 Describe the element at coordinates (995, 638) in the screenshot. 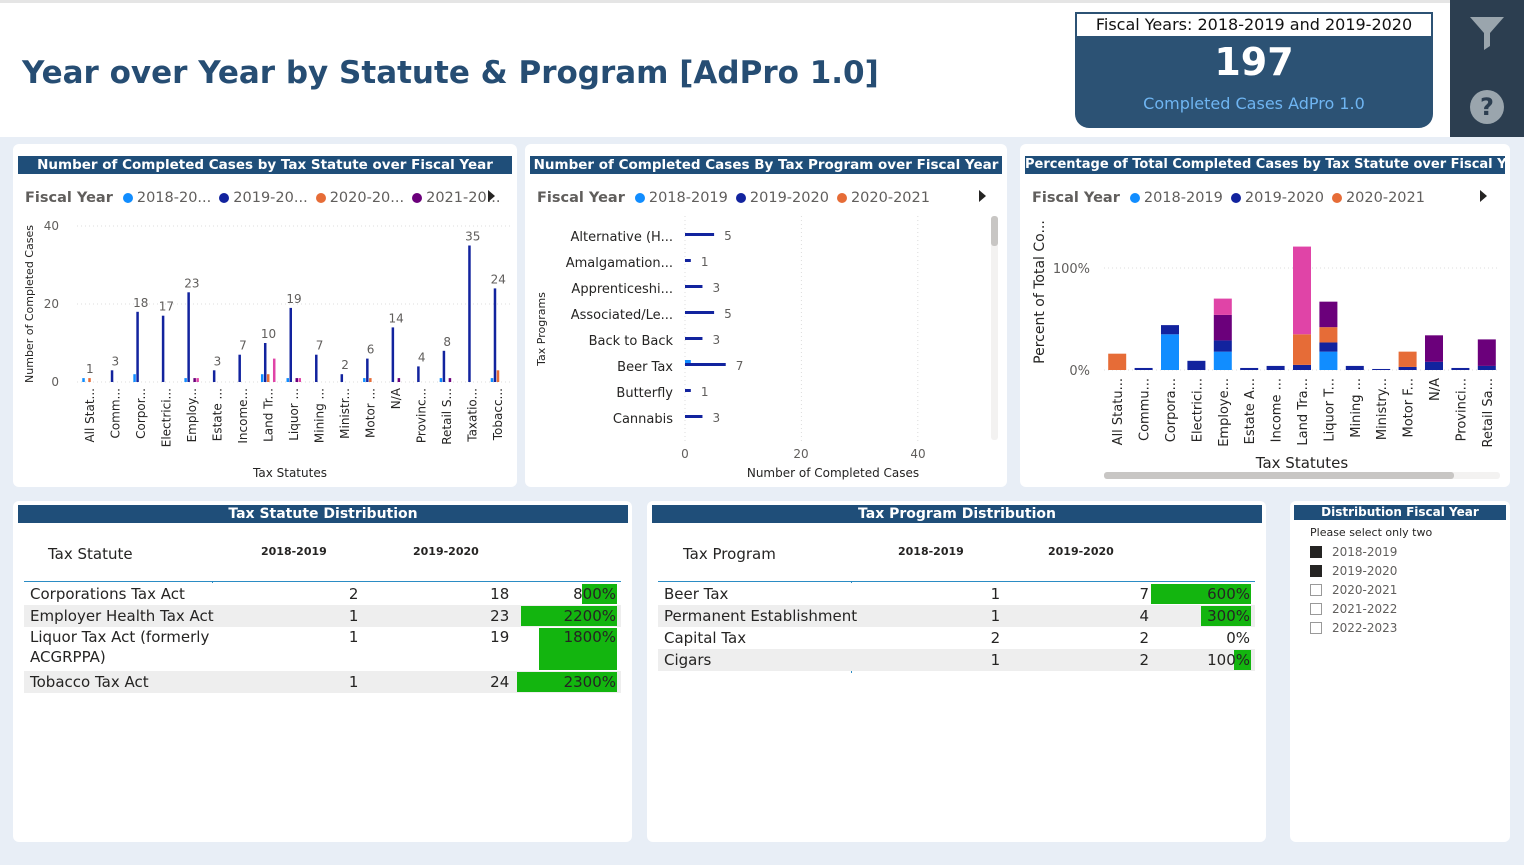

I see `cell-year-a: 2` at that location.